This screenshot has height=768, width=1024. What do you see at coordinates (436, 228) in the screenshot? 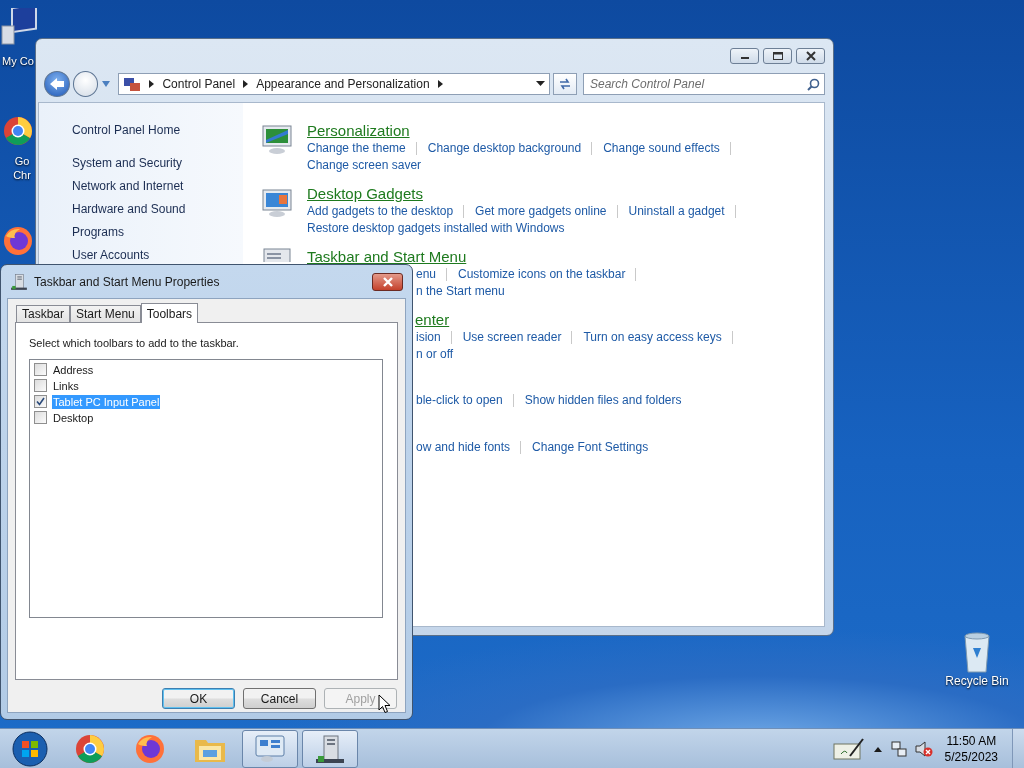
I see `task-link: Restore desktop gadgets installed with Windows` at bounding box center [436, 228].